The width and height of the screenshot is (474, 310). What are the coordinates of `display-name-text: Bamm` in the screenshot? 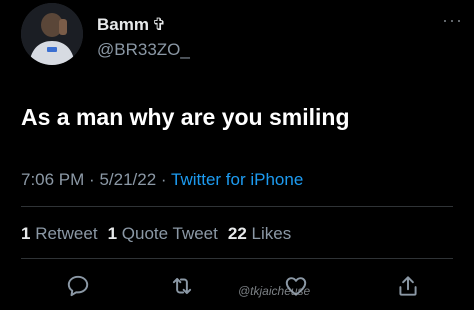 It's located at (123, 24).